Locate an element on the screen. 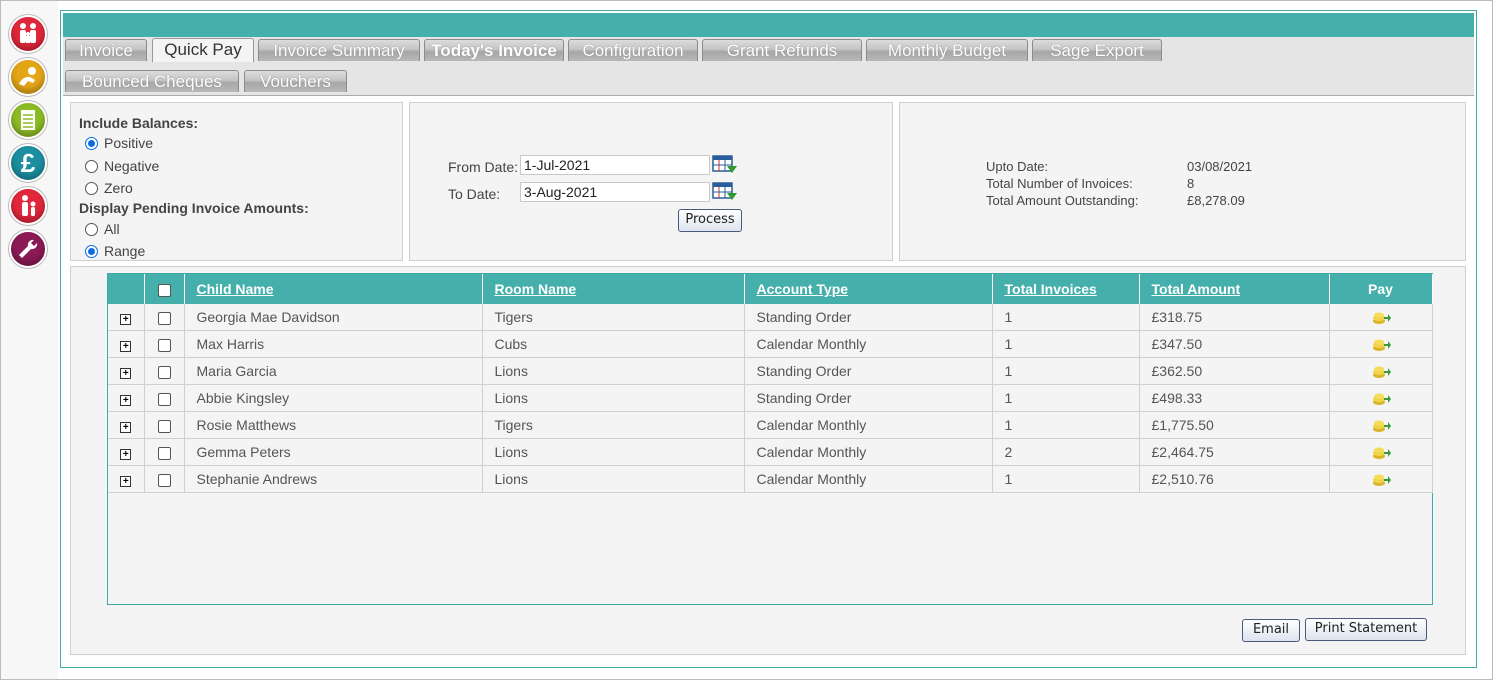 Image resolution: width=1493 pixels, height=680 pixels. upto-date-value: 03/08/2021 is located at coordinates (1220, 166).